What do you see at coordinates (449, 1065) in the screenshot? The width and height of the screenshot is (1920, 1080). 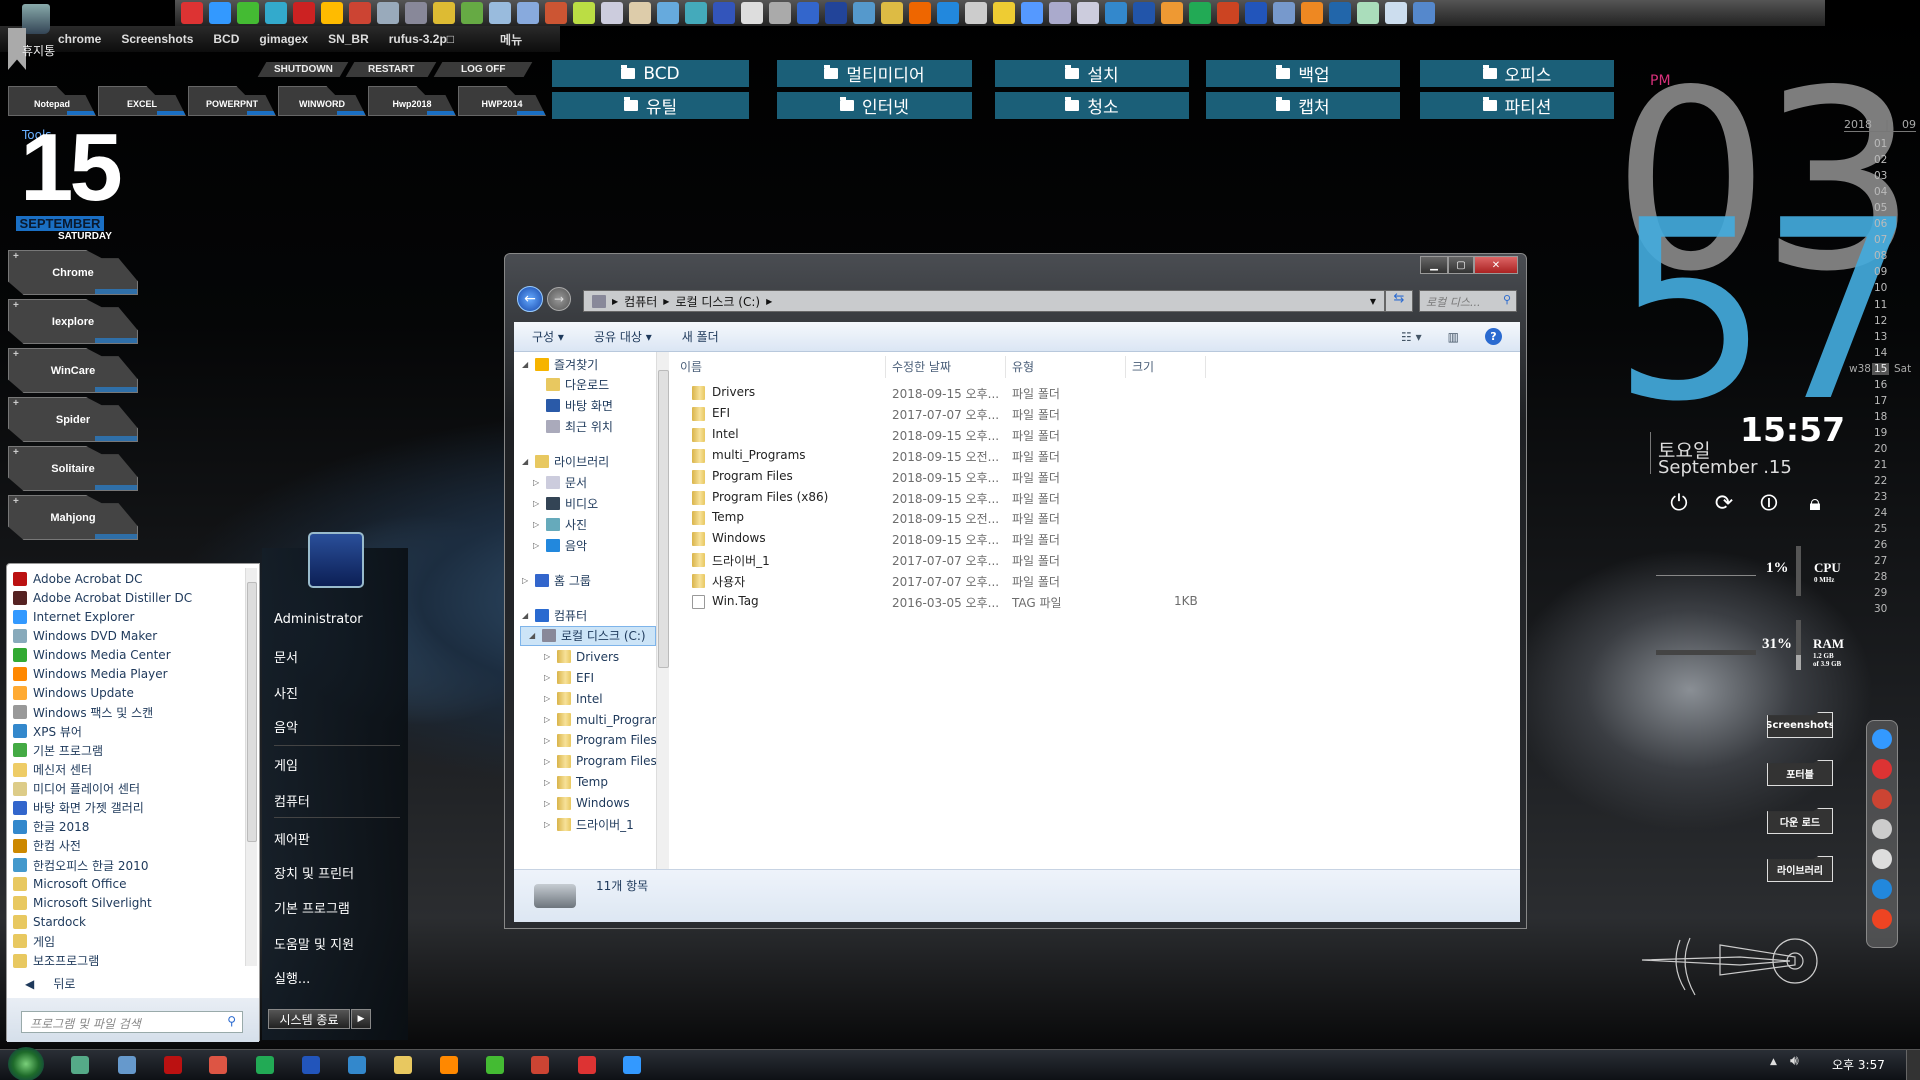 I see `media-player-icon` at bounding box center [449, 1065].